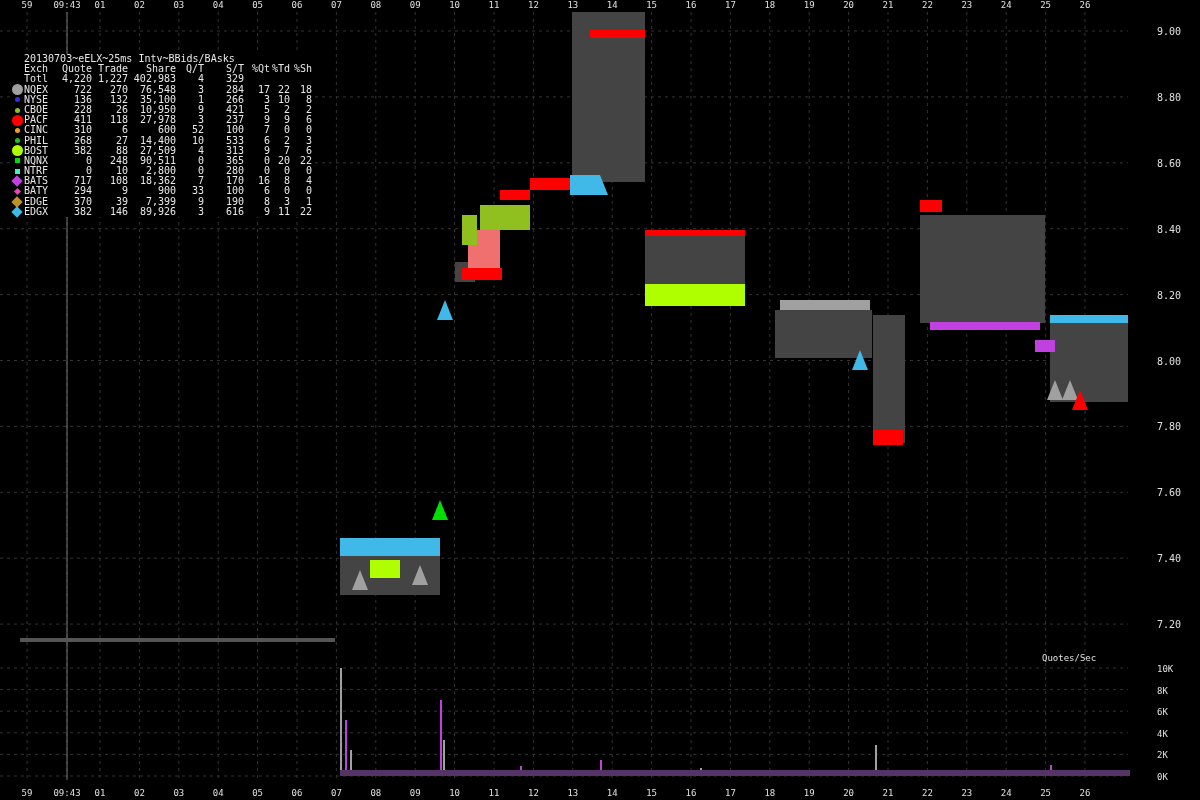  What do you see at coordinates (234, 109) in the screenshot?
I see `table-cell-text: 421` at bounding box center [234, 109].